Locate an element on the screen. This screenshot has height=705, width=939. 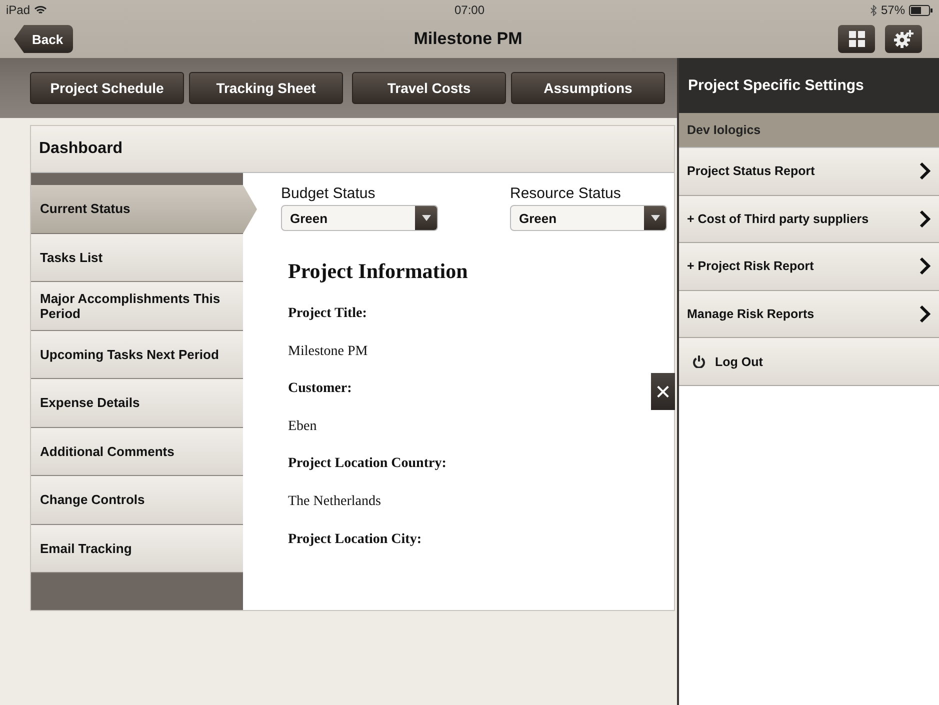
device-name: iPad is located at coordinates (18, 10).